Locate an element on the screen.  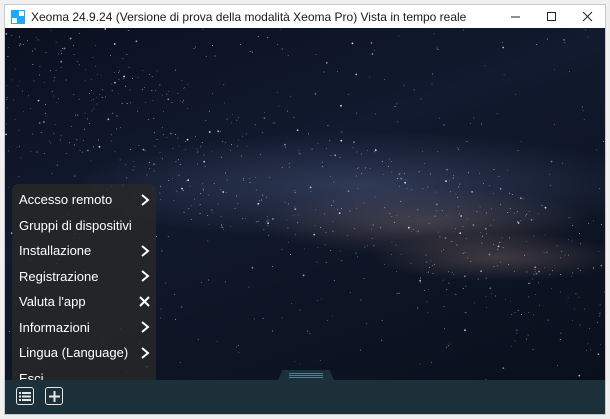
menu-item-label: Valuta l'app is located at coordinates (52, 302).